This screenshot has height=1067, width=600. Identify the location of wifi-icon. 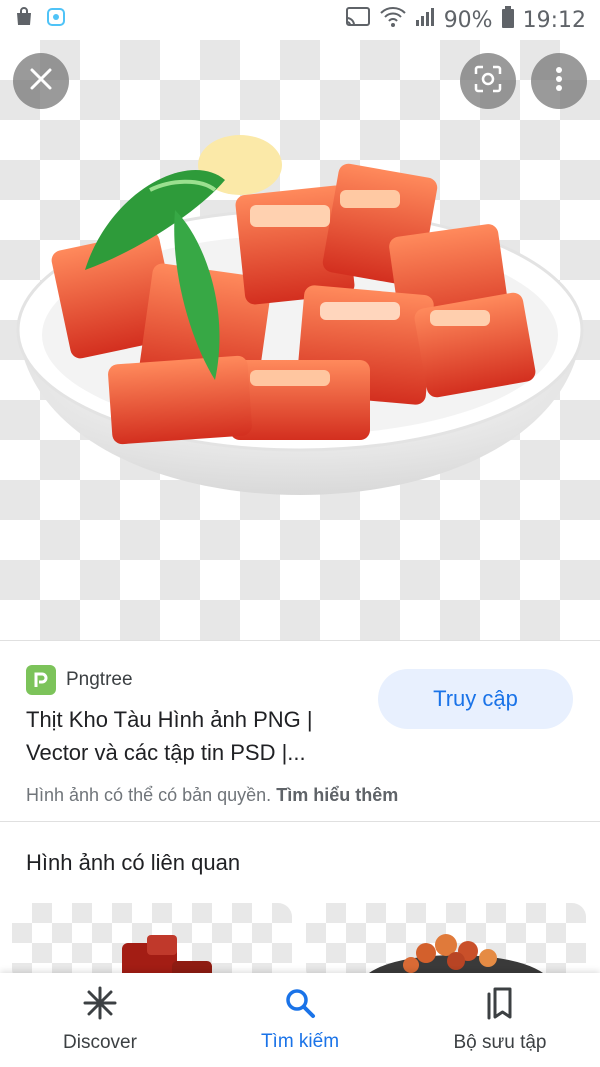
(392, 20).